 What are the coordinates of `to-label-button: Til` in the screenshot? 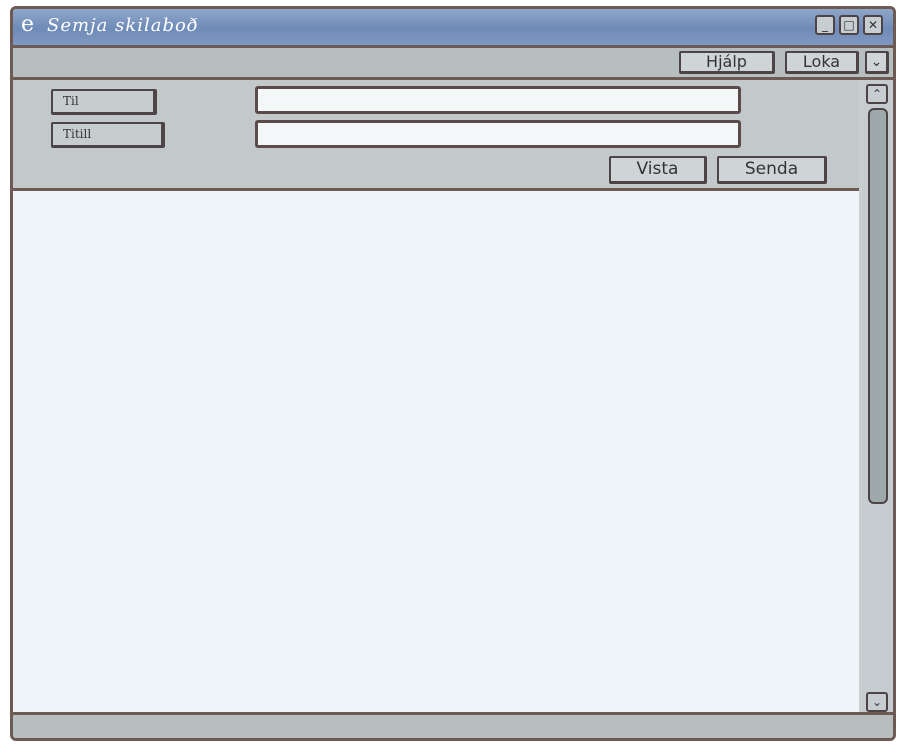 It's located at (104, 102).